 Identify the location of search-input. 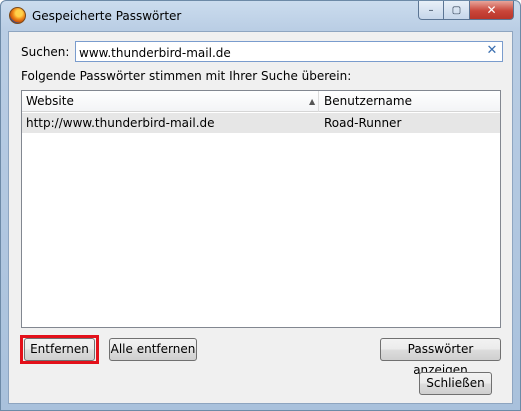
(289, 51).